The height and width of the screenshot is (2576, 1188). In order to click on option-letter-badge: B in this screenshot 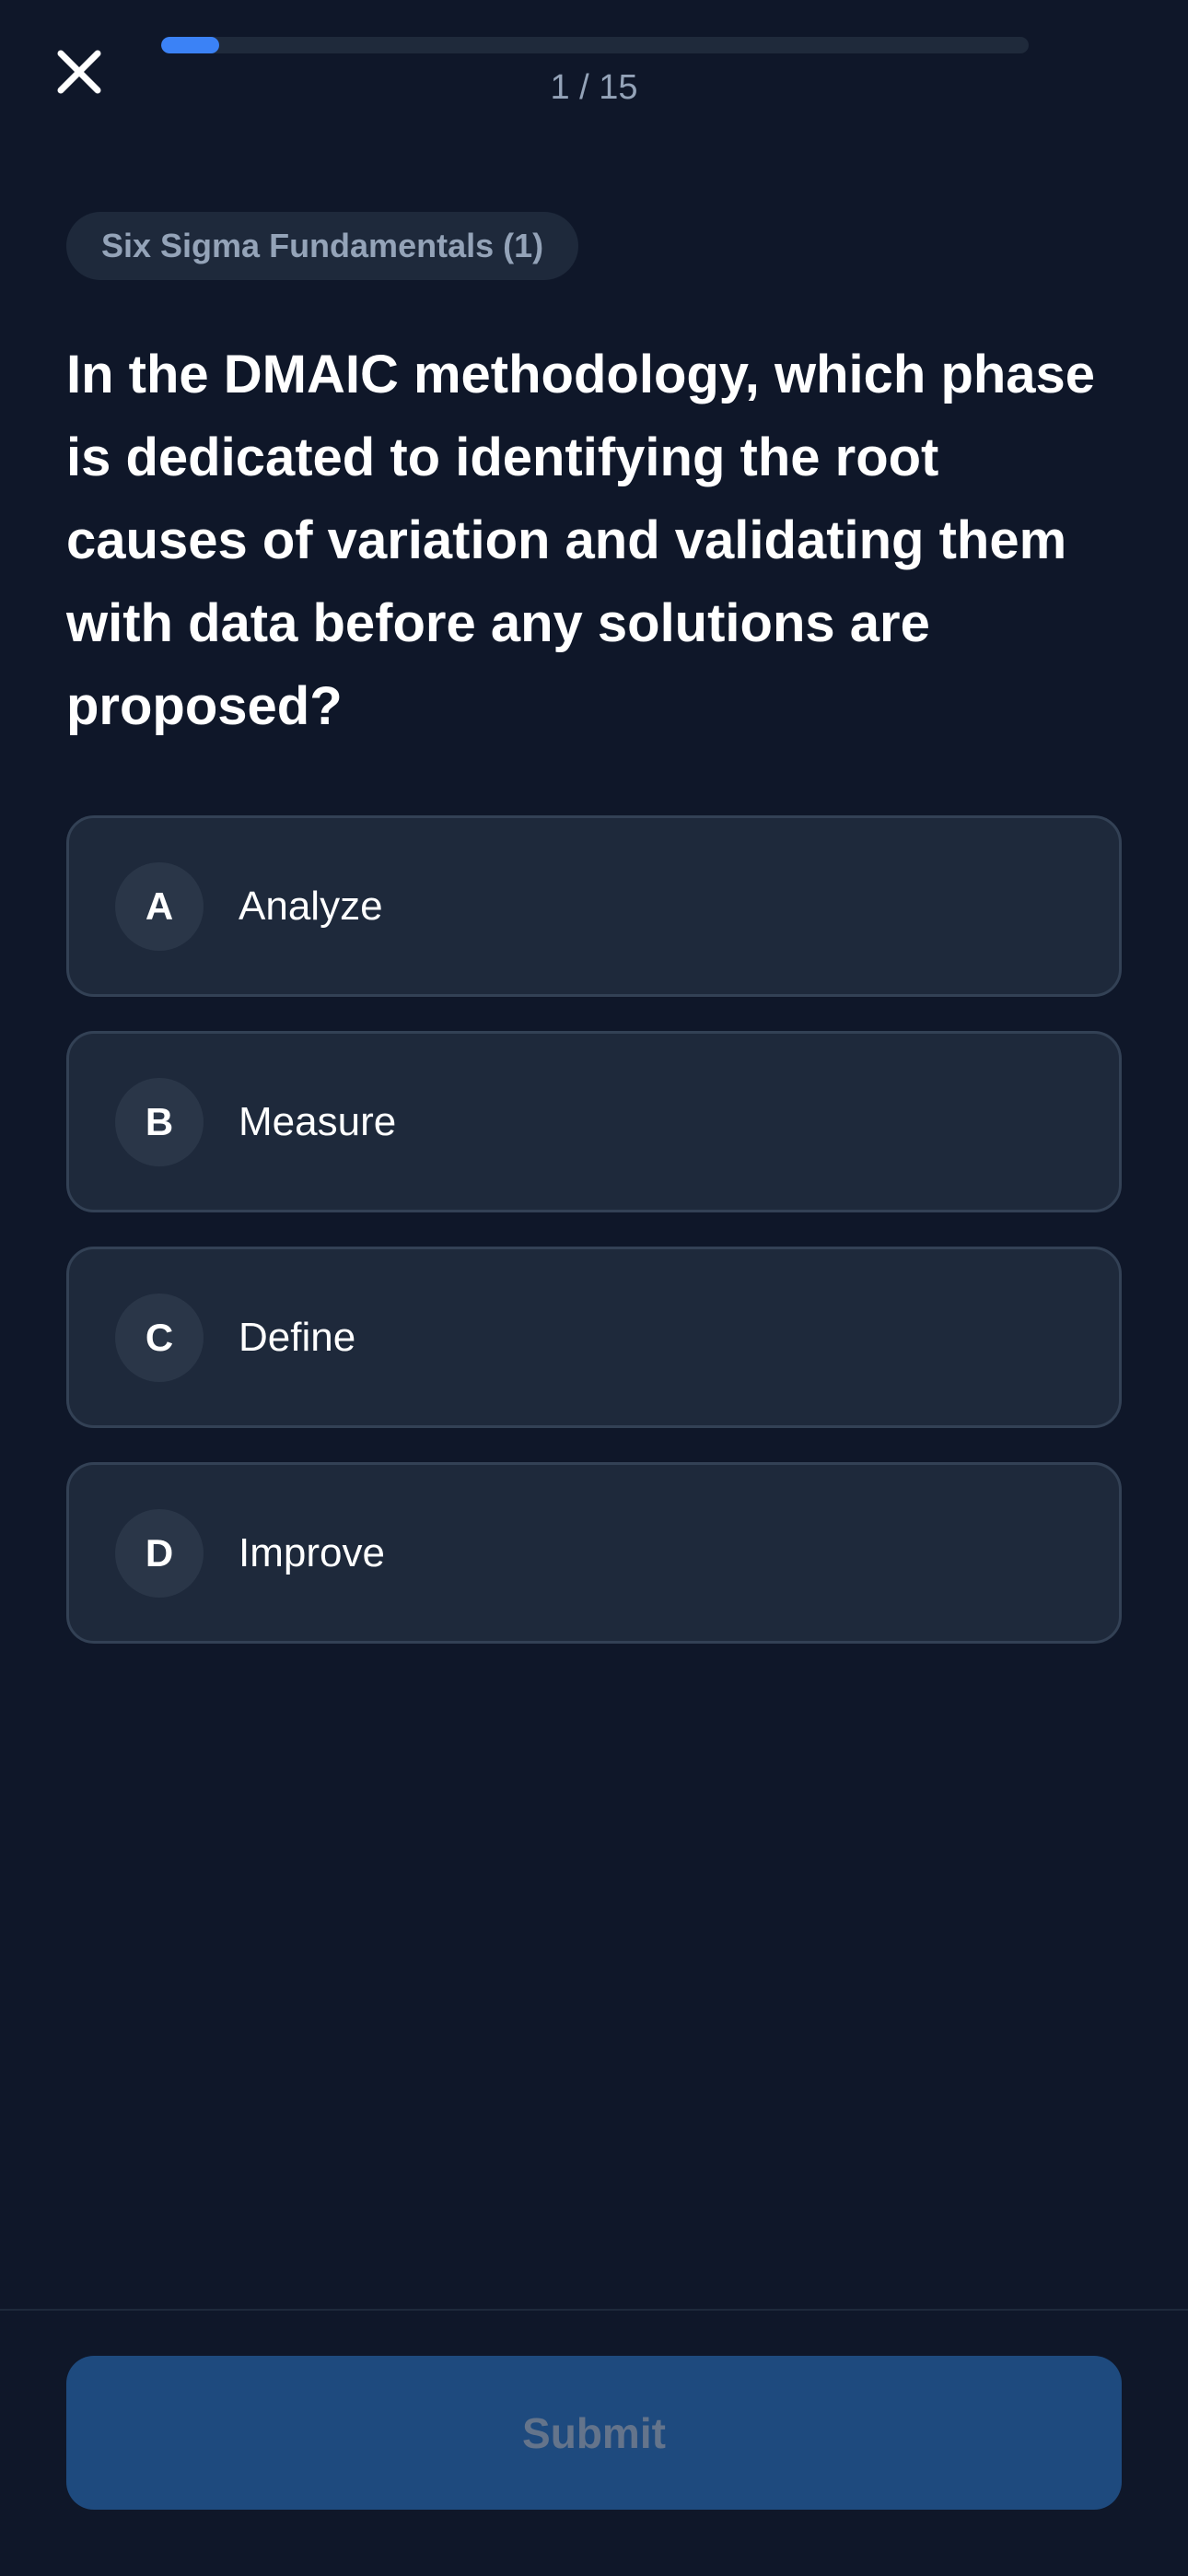, I will do `click(160, 1121)`.